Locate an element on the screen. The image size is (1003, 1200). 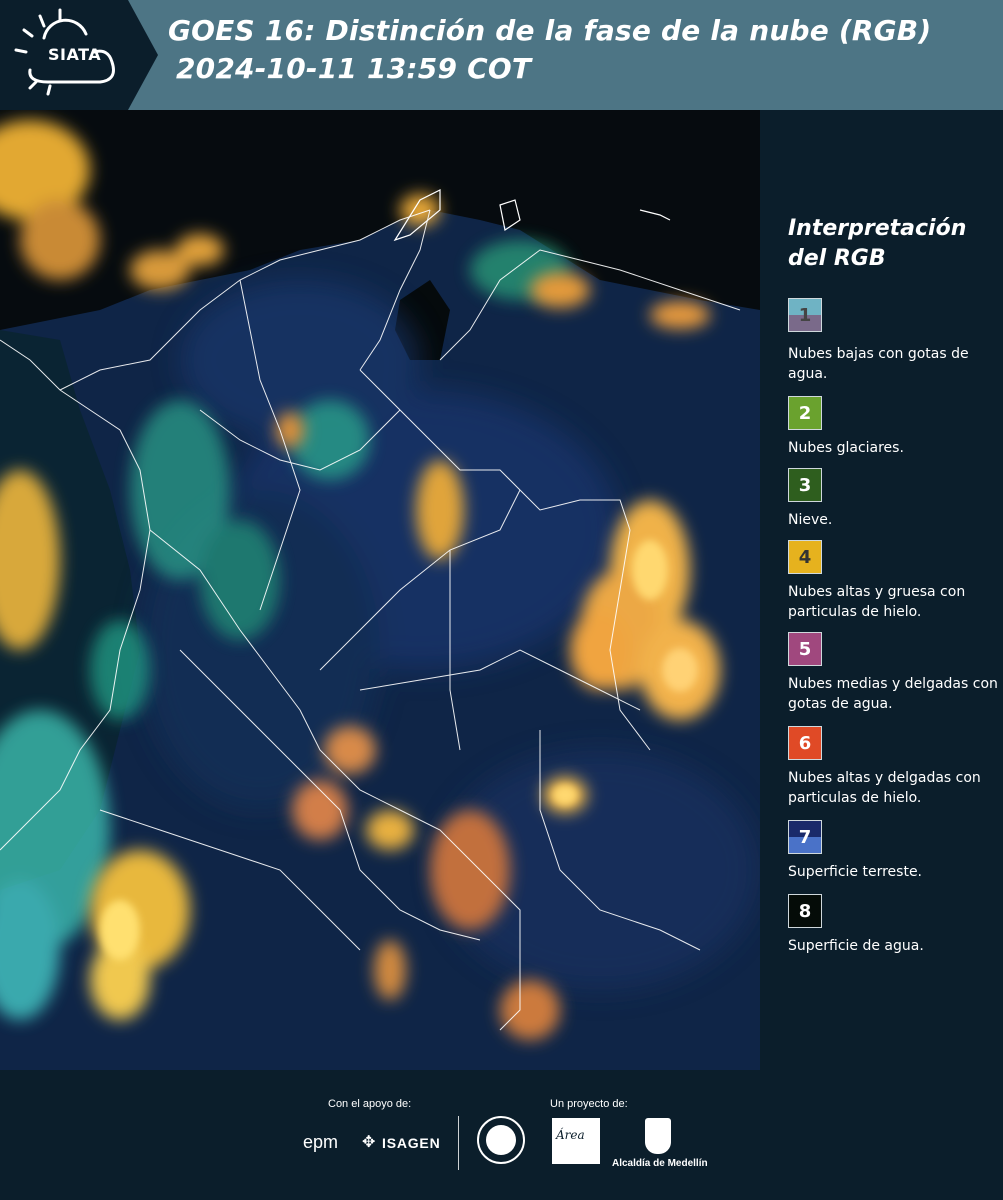
logo-text: SIATA is located at coordinates (75, 54).